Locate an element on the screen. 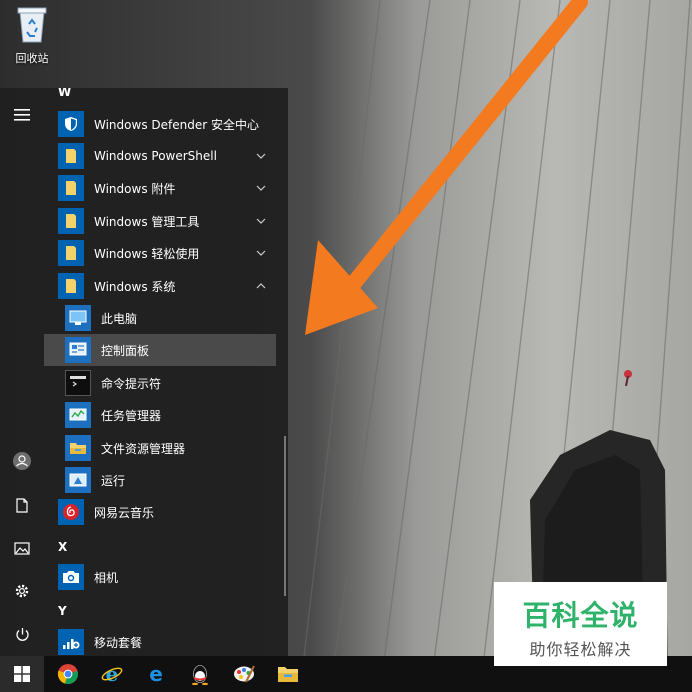  control-panel-icon is located at coordinates (78, 350).